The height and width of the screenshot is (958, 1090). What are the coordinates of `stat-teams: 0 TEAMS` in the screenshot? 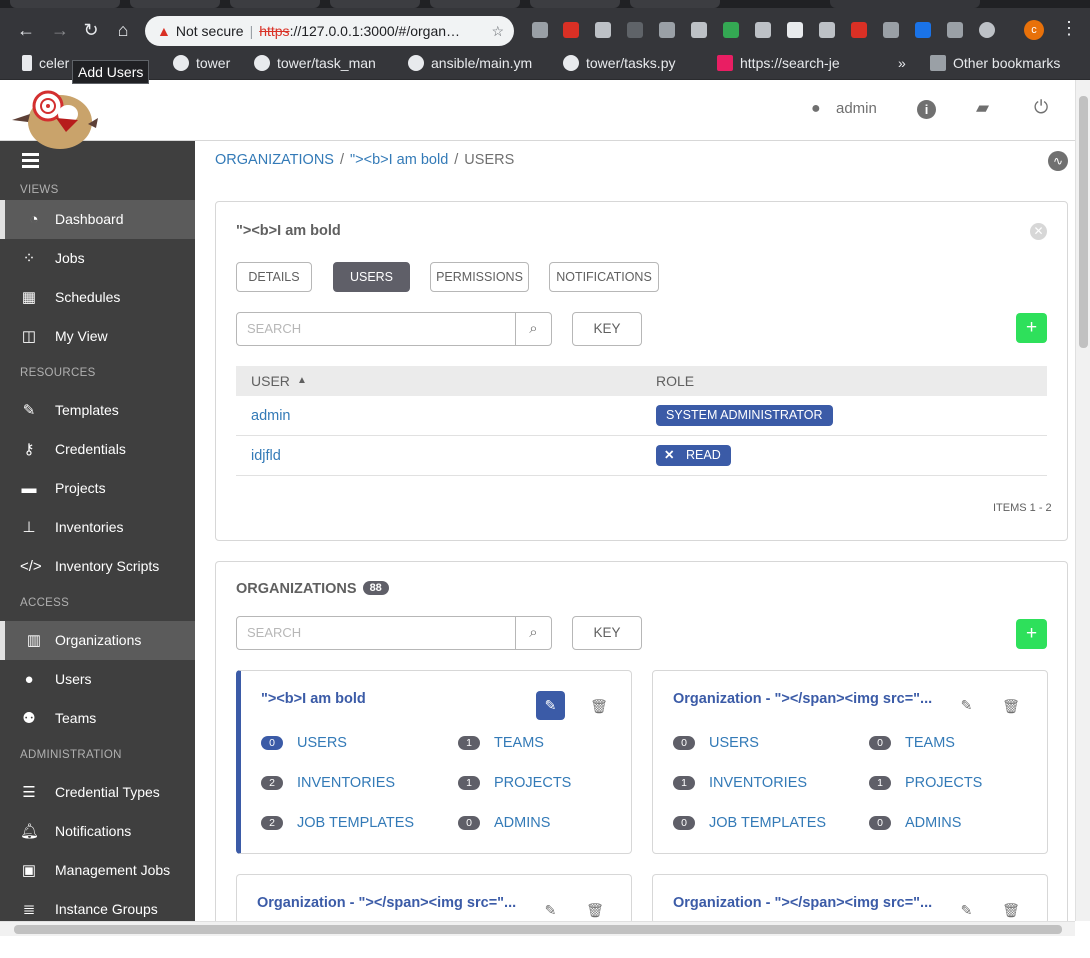 It's located at (912, 743).